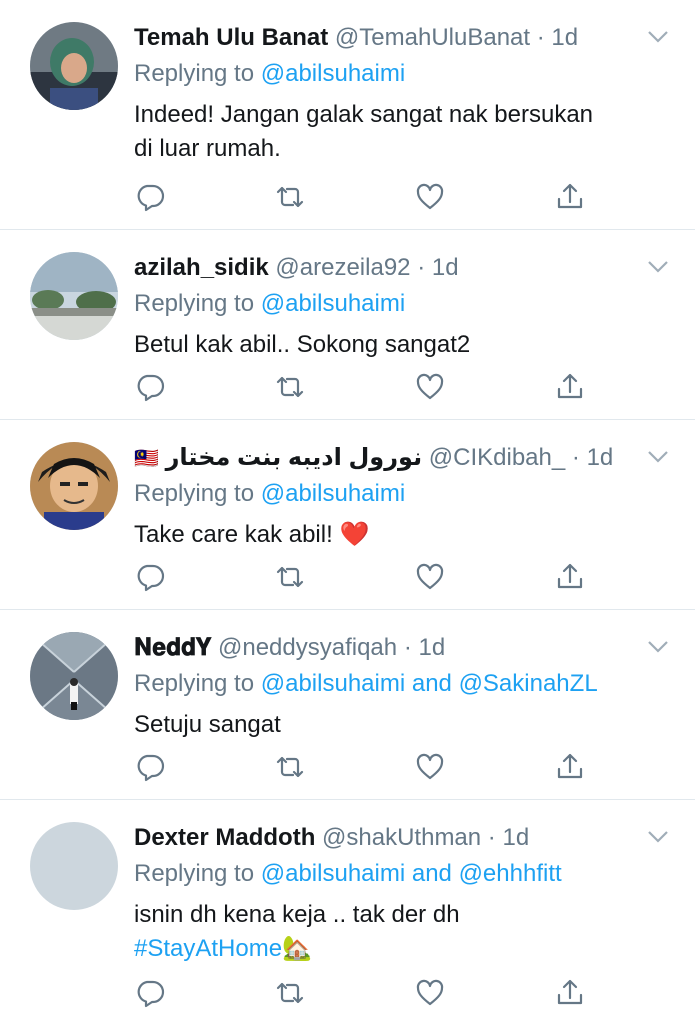 The width and height of the screenshot is (695, 1024). What do you see at coordinates (432, 37) in the screenshot?
I see `user-handle: @TemahUluBanat` at bounding box center [432, 37].